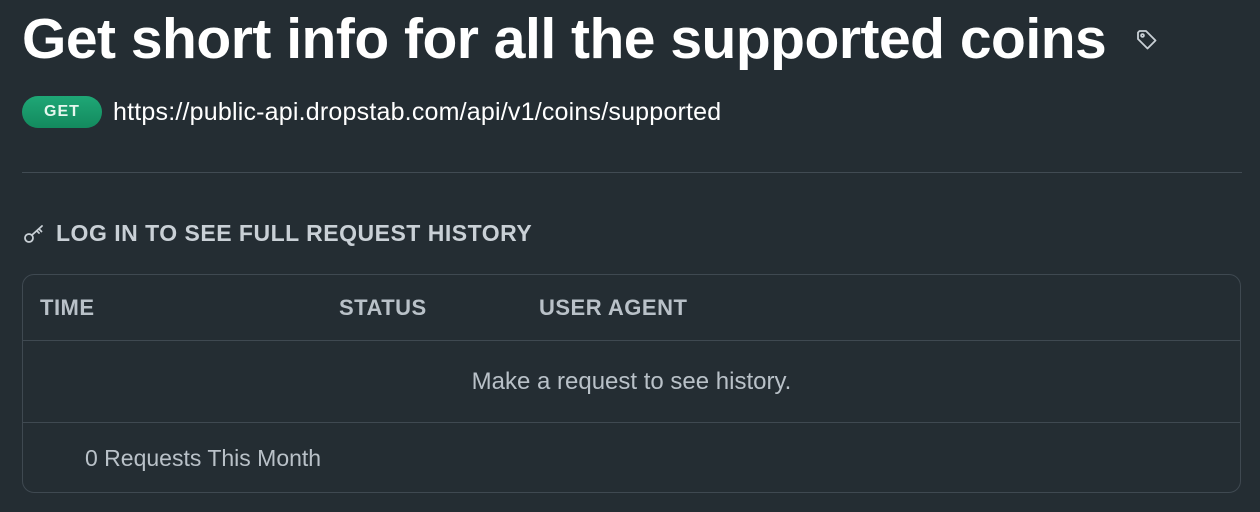 The image size is (1260, 512). Describe the element at coordinates (613, 307) in the screenshot. I see `column-header-user-agent: USER AGENT` at that location.